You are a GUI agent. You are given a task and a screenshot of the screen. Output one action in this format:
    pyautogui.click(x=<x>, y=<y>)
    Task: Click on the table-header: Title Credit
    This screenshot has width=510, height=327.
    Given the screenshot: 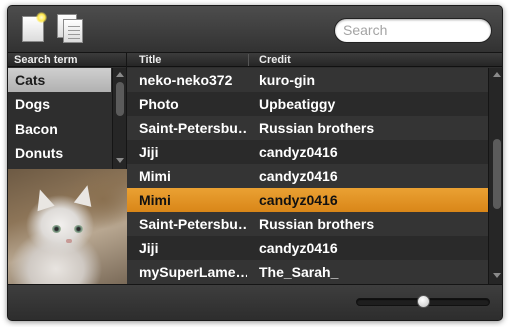 What is the action you would take?
    pyautogui.click(x=314, y=60)
    